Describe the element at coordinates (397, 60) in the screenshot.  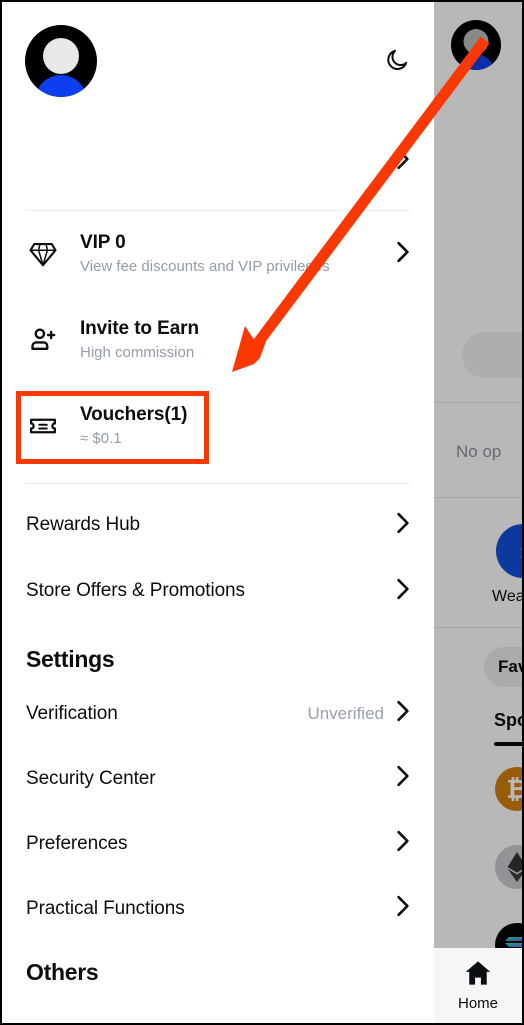
I see `moon-icon` at that location.